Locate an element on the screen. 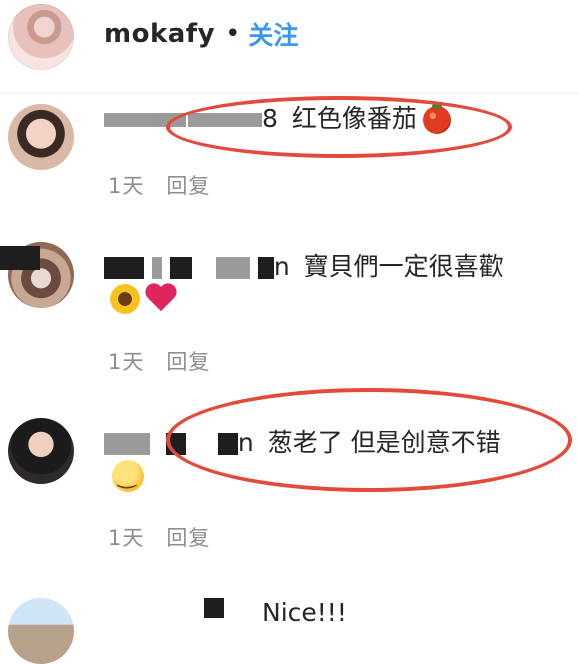 This screenshot has height=664, width=578. comment-row: Nice!!! is located at coordinates (304, 613).